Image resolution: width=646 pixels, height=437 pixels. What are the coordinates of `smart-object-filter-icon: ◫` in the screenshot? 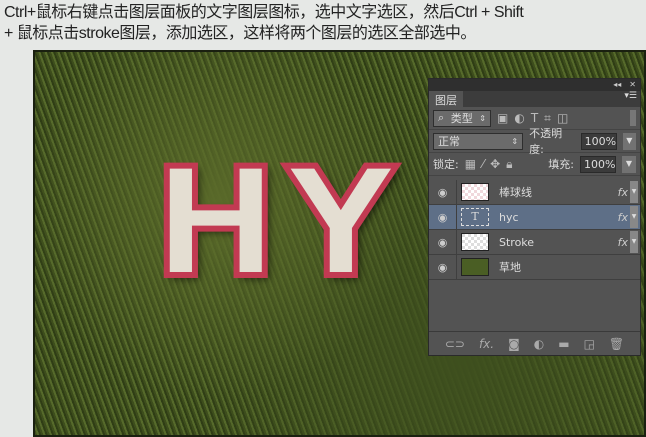 It's located at (562, 118).